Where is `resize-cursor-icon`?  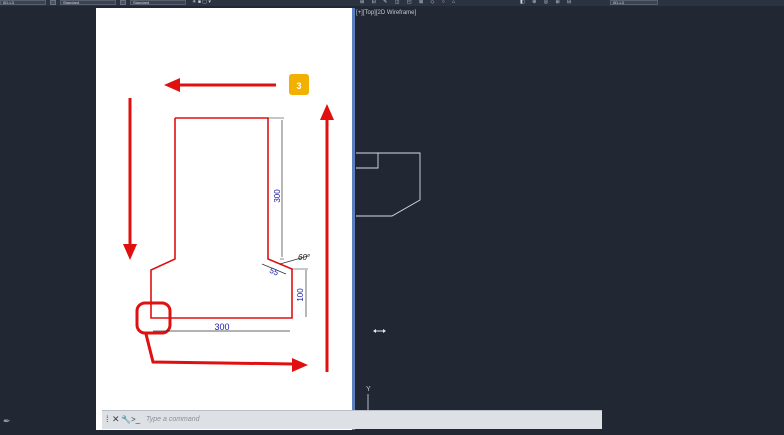 resize-cursor-icon is located at coordinates (379, 331).